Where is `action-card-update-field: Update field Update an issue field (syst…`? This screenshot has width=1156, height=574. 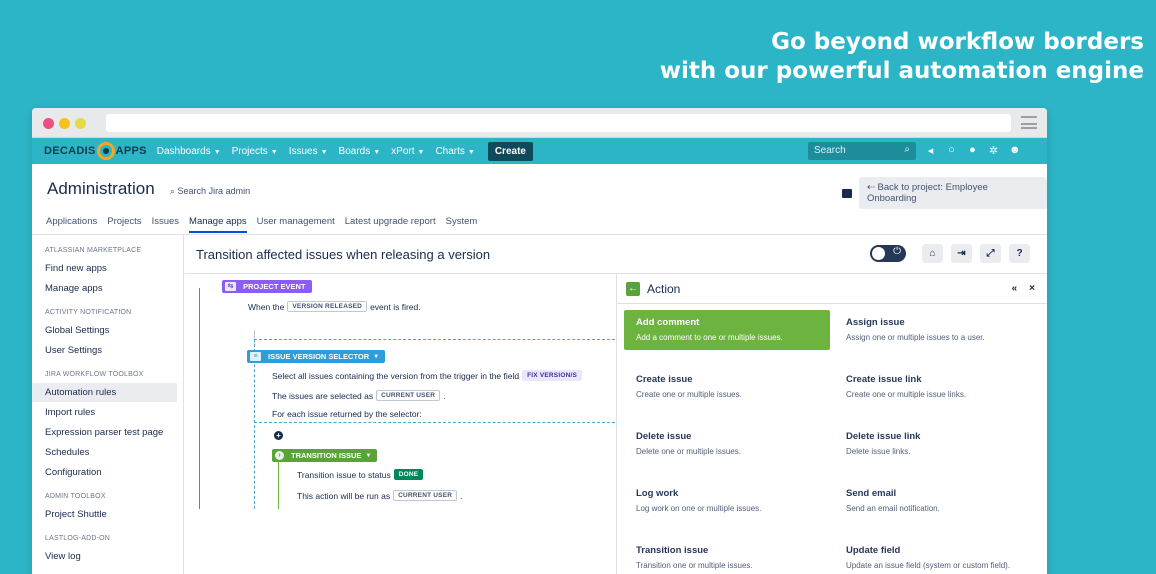 action-card-update-field: Update field Update an issue field (syst… is located at coordinates (937, 556).